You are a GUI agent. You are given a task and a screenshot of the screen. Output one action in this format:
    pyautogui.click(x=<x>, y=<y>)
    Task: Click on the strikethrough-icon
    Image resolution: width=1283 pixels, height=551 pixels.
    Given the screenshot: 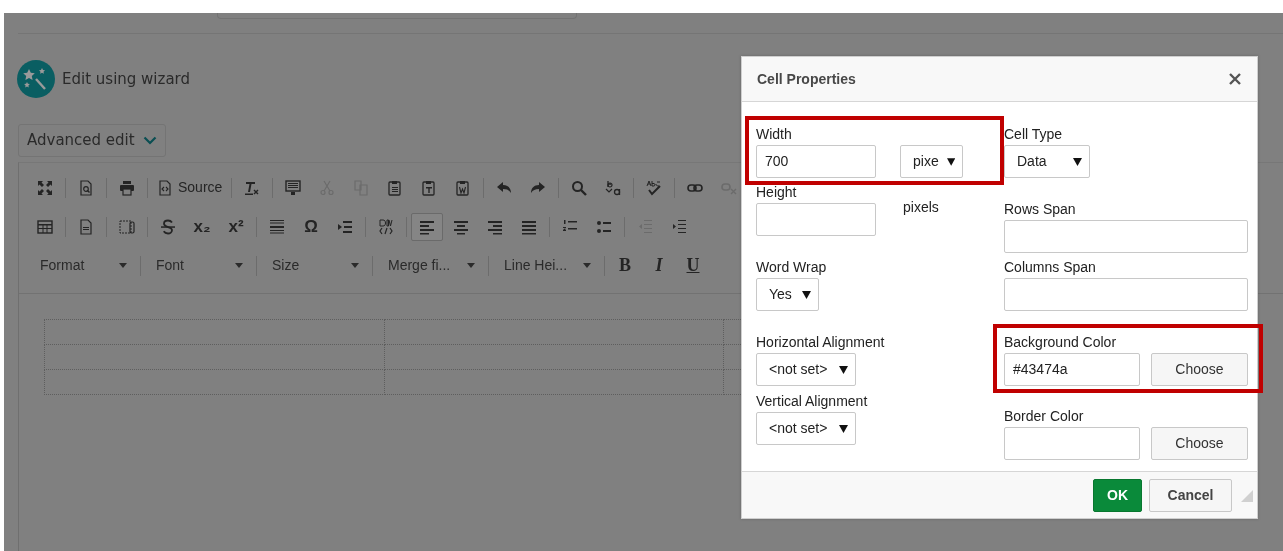 What is the action you would take?
    pyautogui.click(x=168, y=226)
    